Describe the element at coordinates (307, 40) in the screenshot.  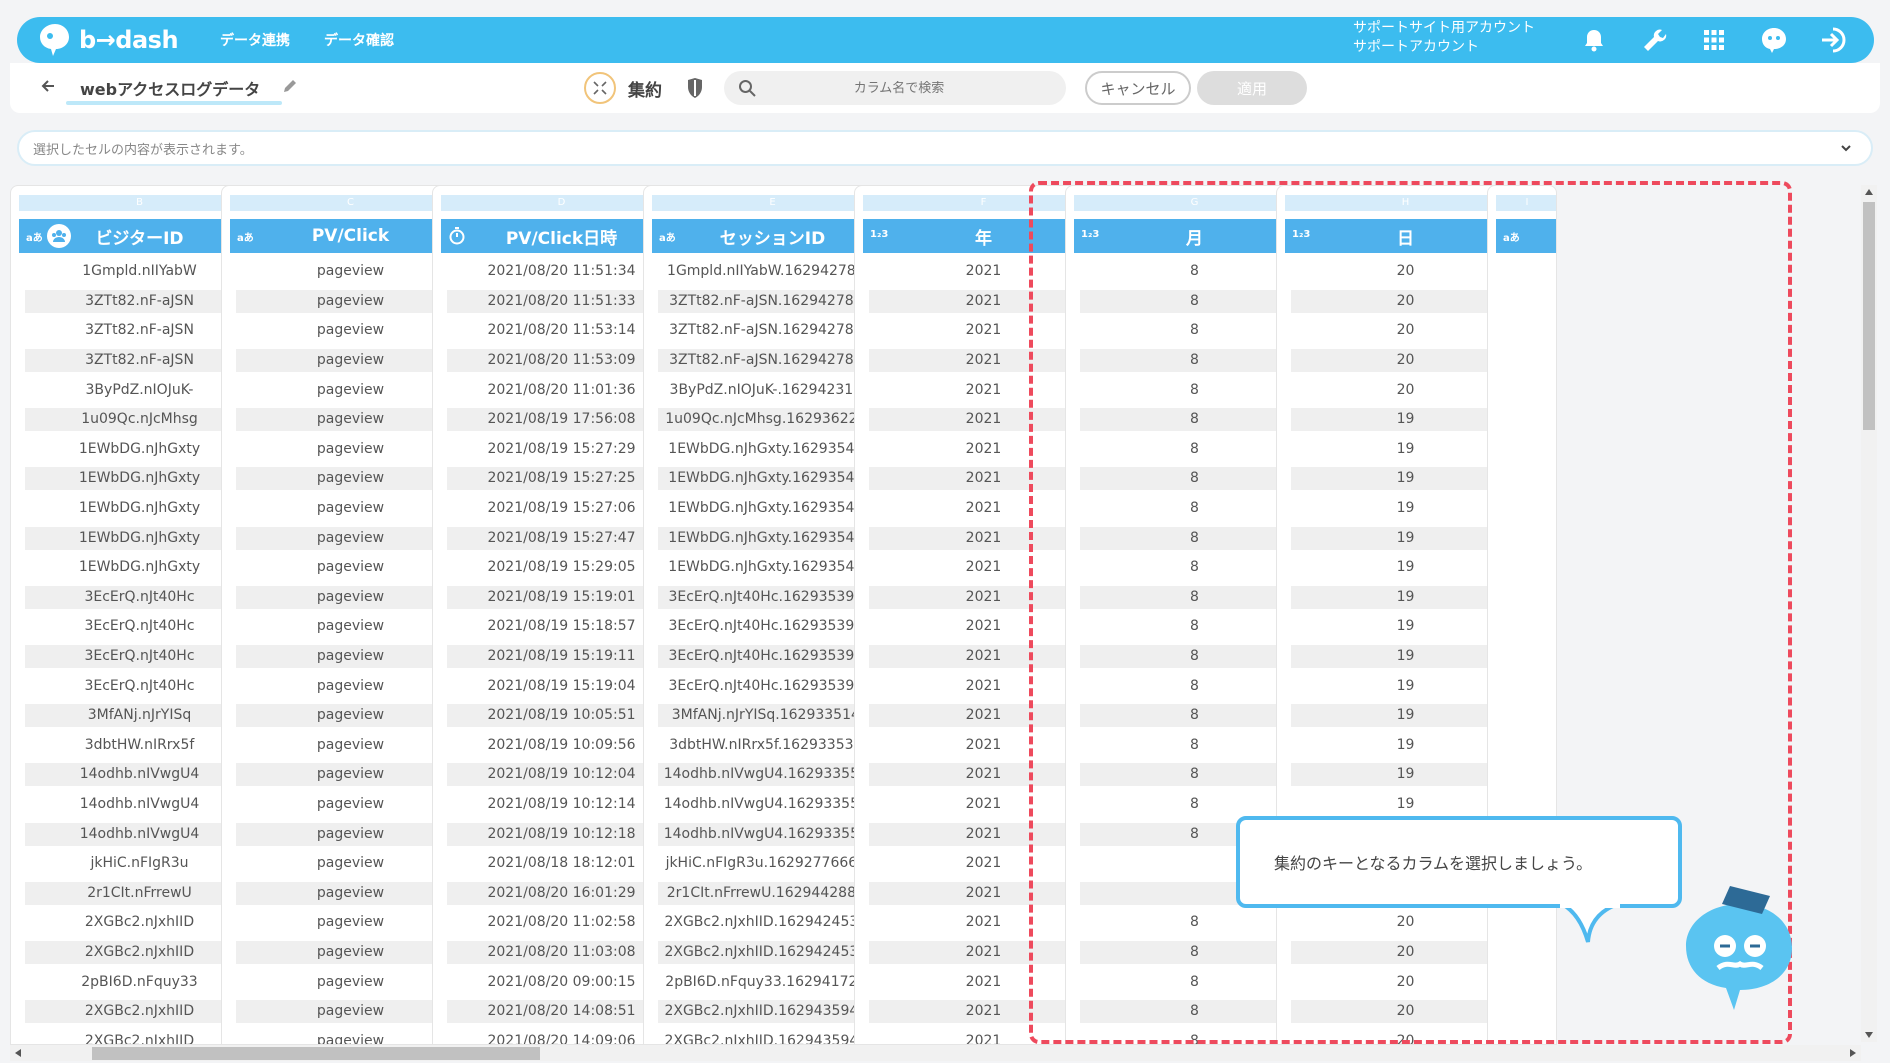
I see `main-nav: データ連携 データ確認` at that location.